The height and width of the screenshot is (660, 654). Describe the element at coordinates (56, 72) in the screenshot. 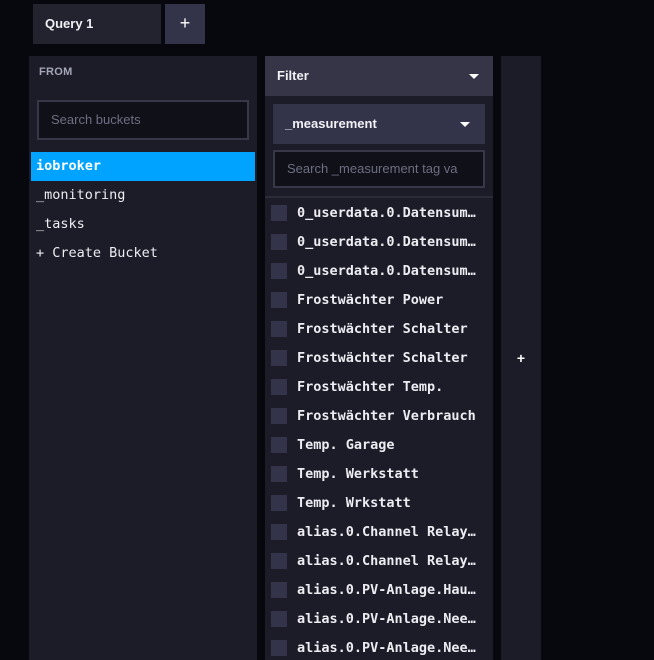

I see `from-title: FROM` at that location.